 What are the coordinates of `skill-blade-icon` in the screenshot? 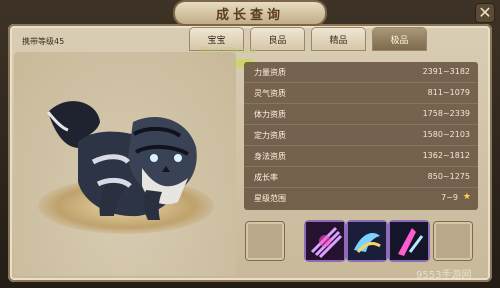 It's located at (409, 241).